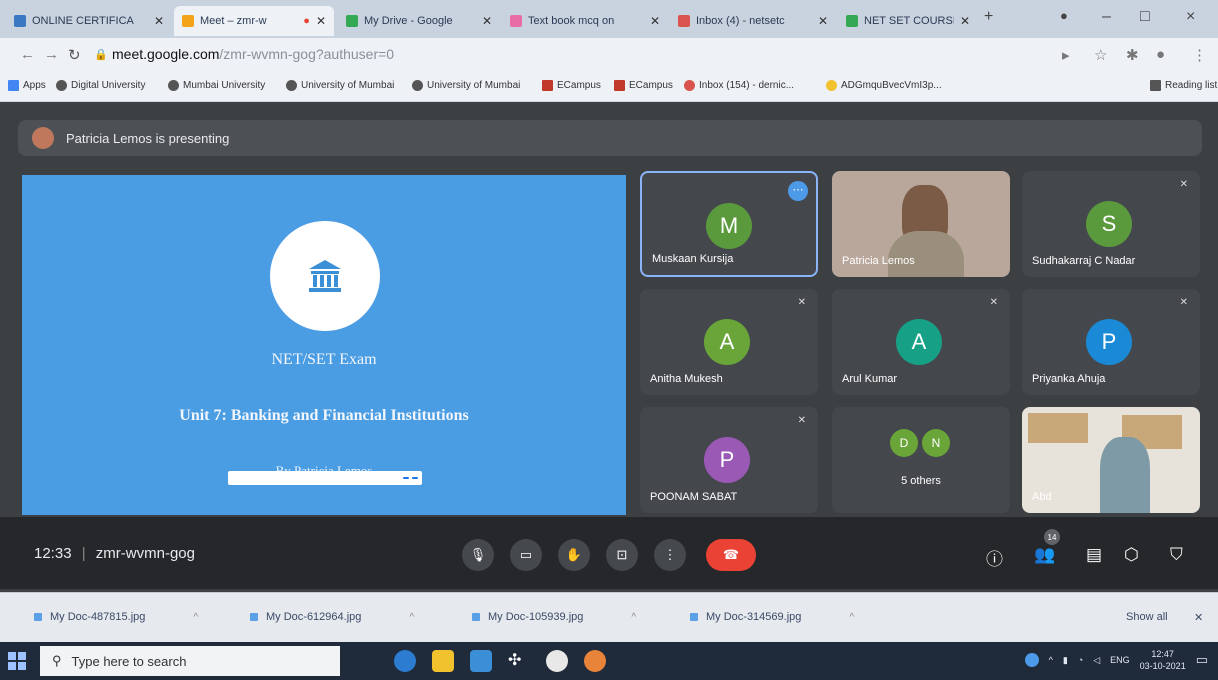  I want to click on edge-icon, so click(405, 661).